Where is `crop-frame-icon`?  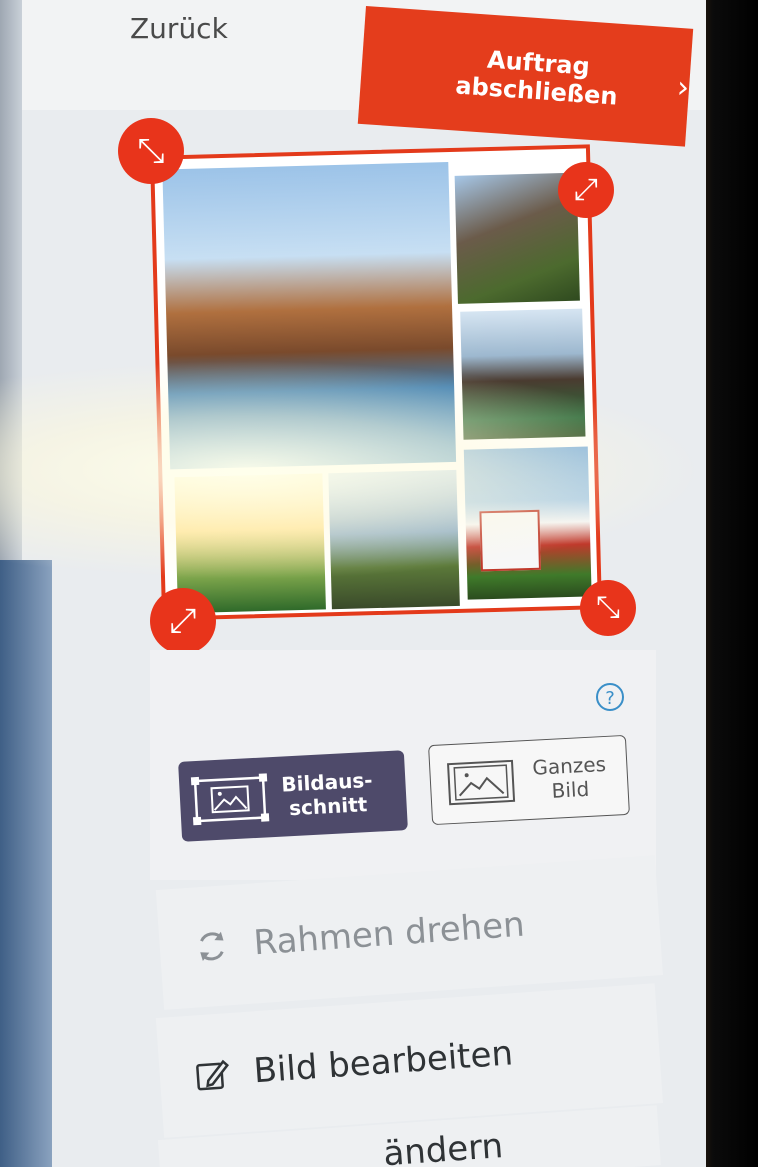 crop-frame-icon is located at coordinates (230, 799).